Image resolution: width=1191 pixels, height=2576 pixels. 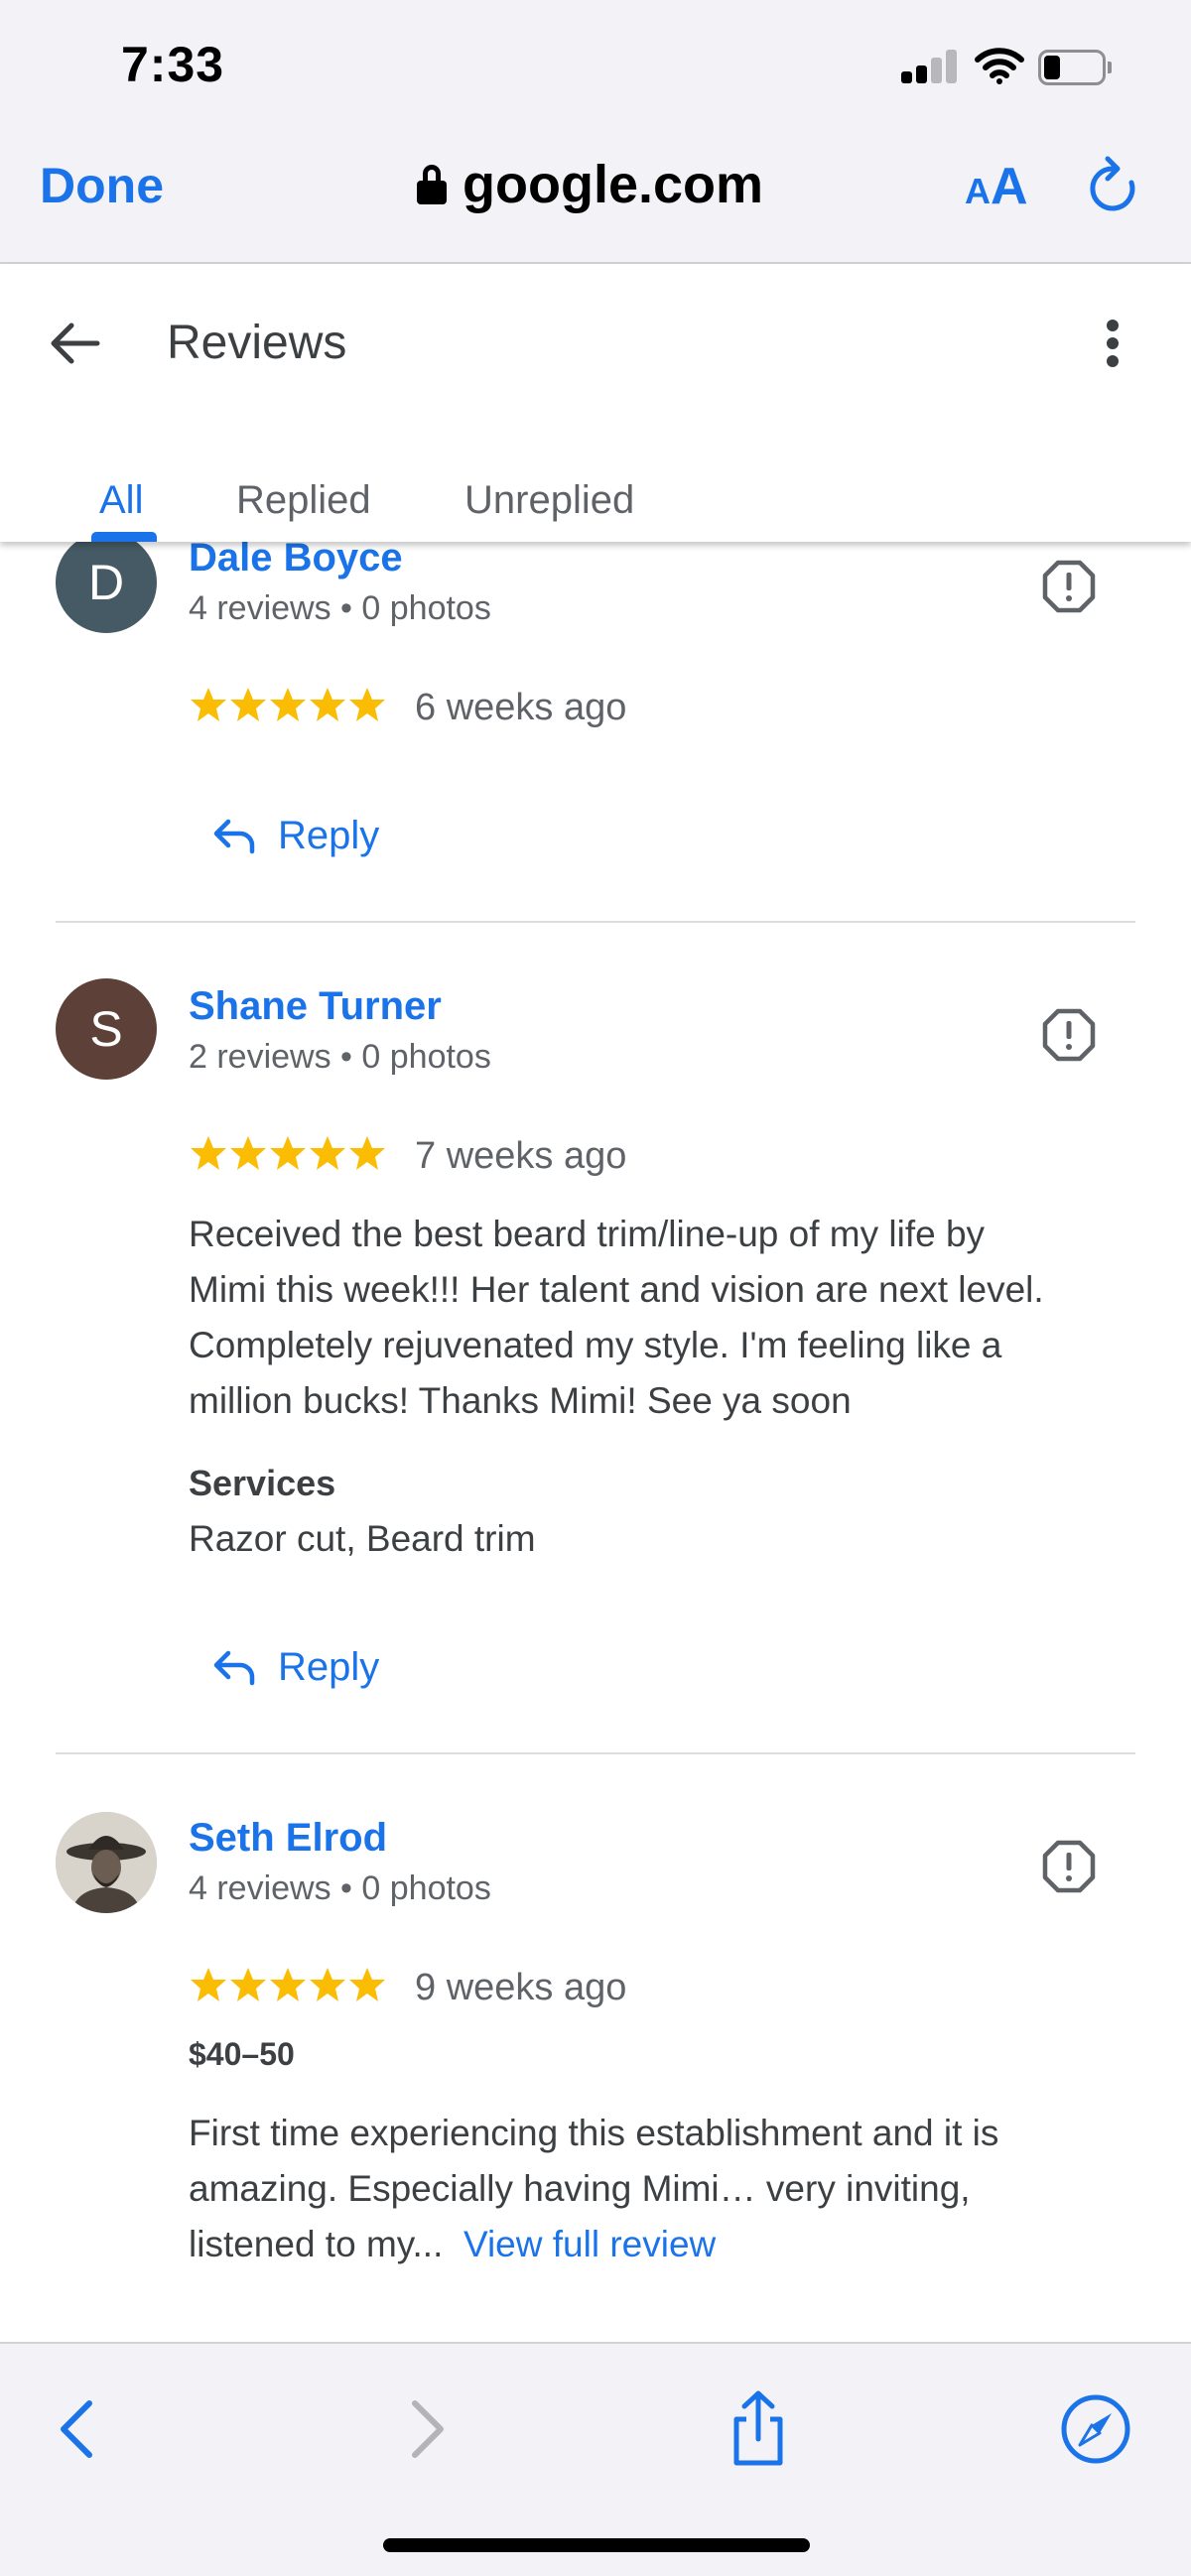 I want to click on review-tabs: All Replied Unreplied, so click(x=595, y=493).